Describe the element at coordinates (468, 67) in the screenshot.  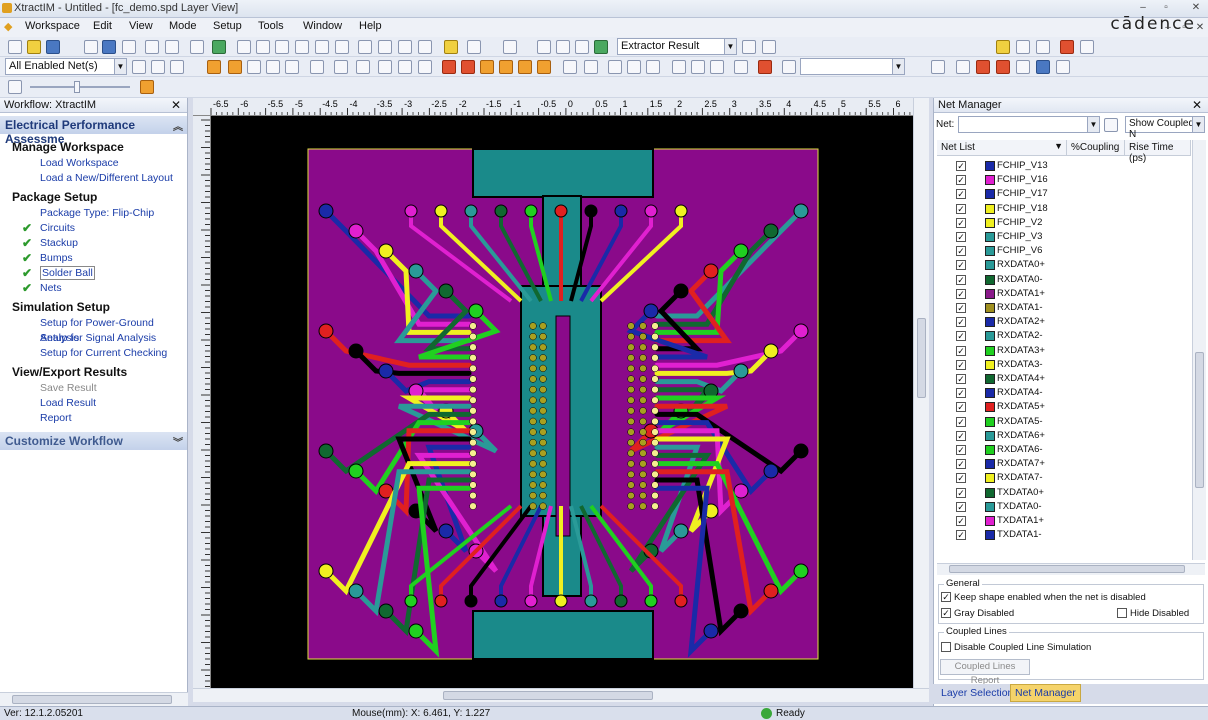
I see `pad-icon` at that location.